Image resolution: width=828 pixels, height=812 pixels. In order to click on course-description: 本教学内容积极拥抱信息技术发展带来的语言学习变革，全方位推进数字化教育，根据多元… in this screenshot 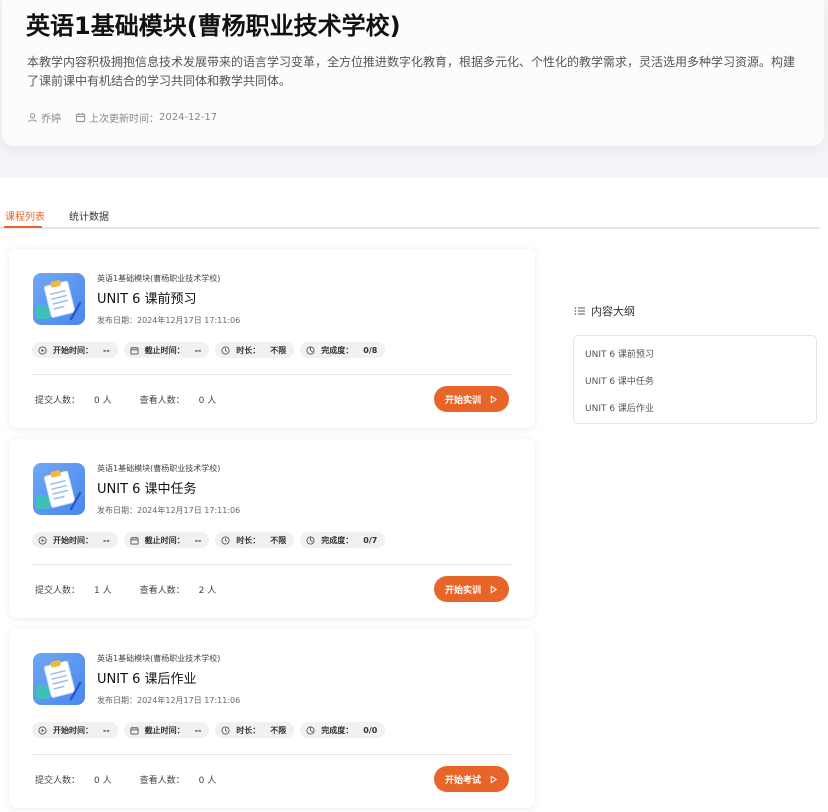, I will do `click(411, 71)`.